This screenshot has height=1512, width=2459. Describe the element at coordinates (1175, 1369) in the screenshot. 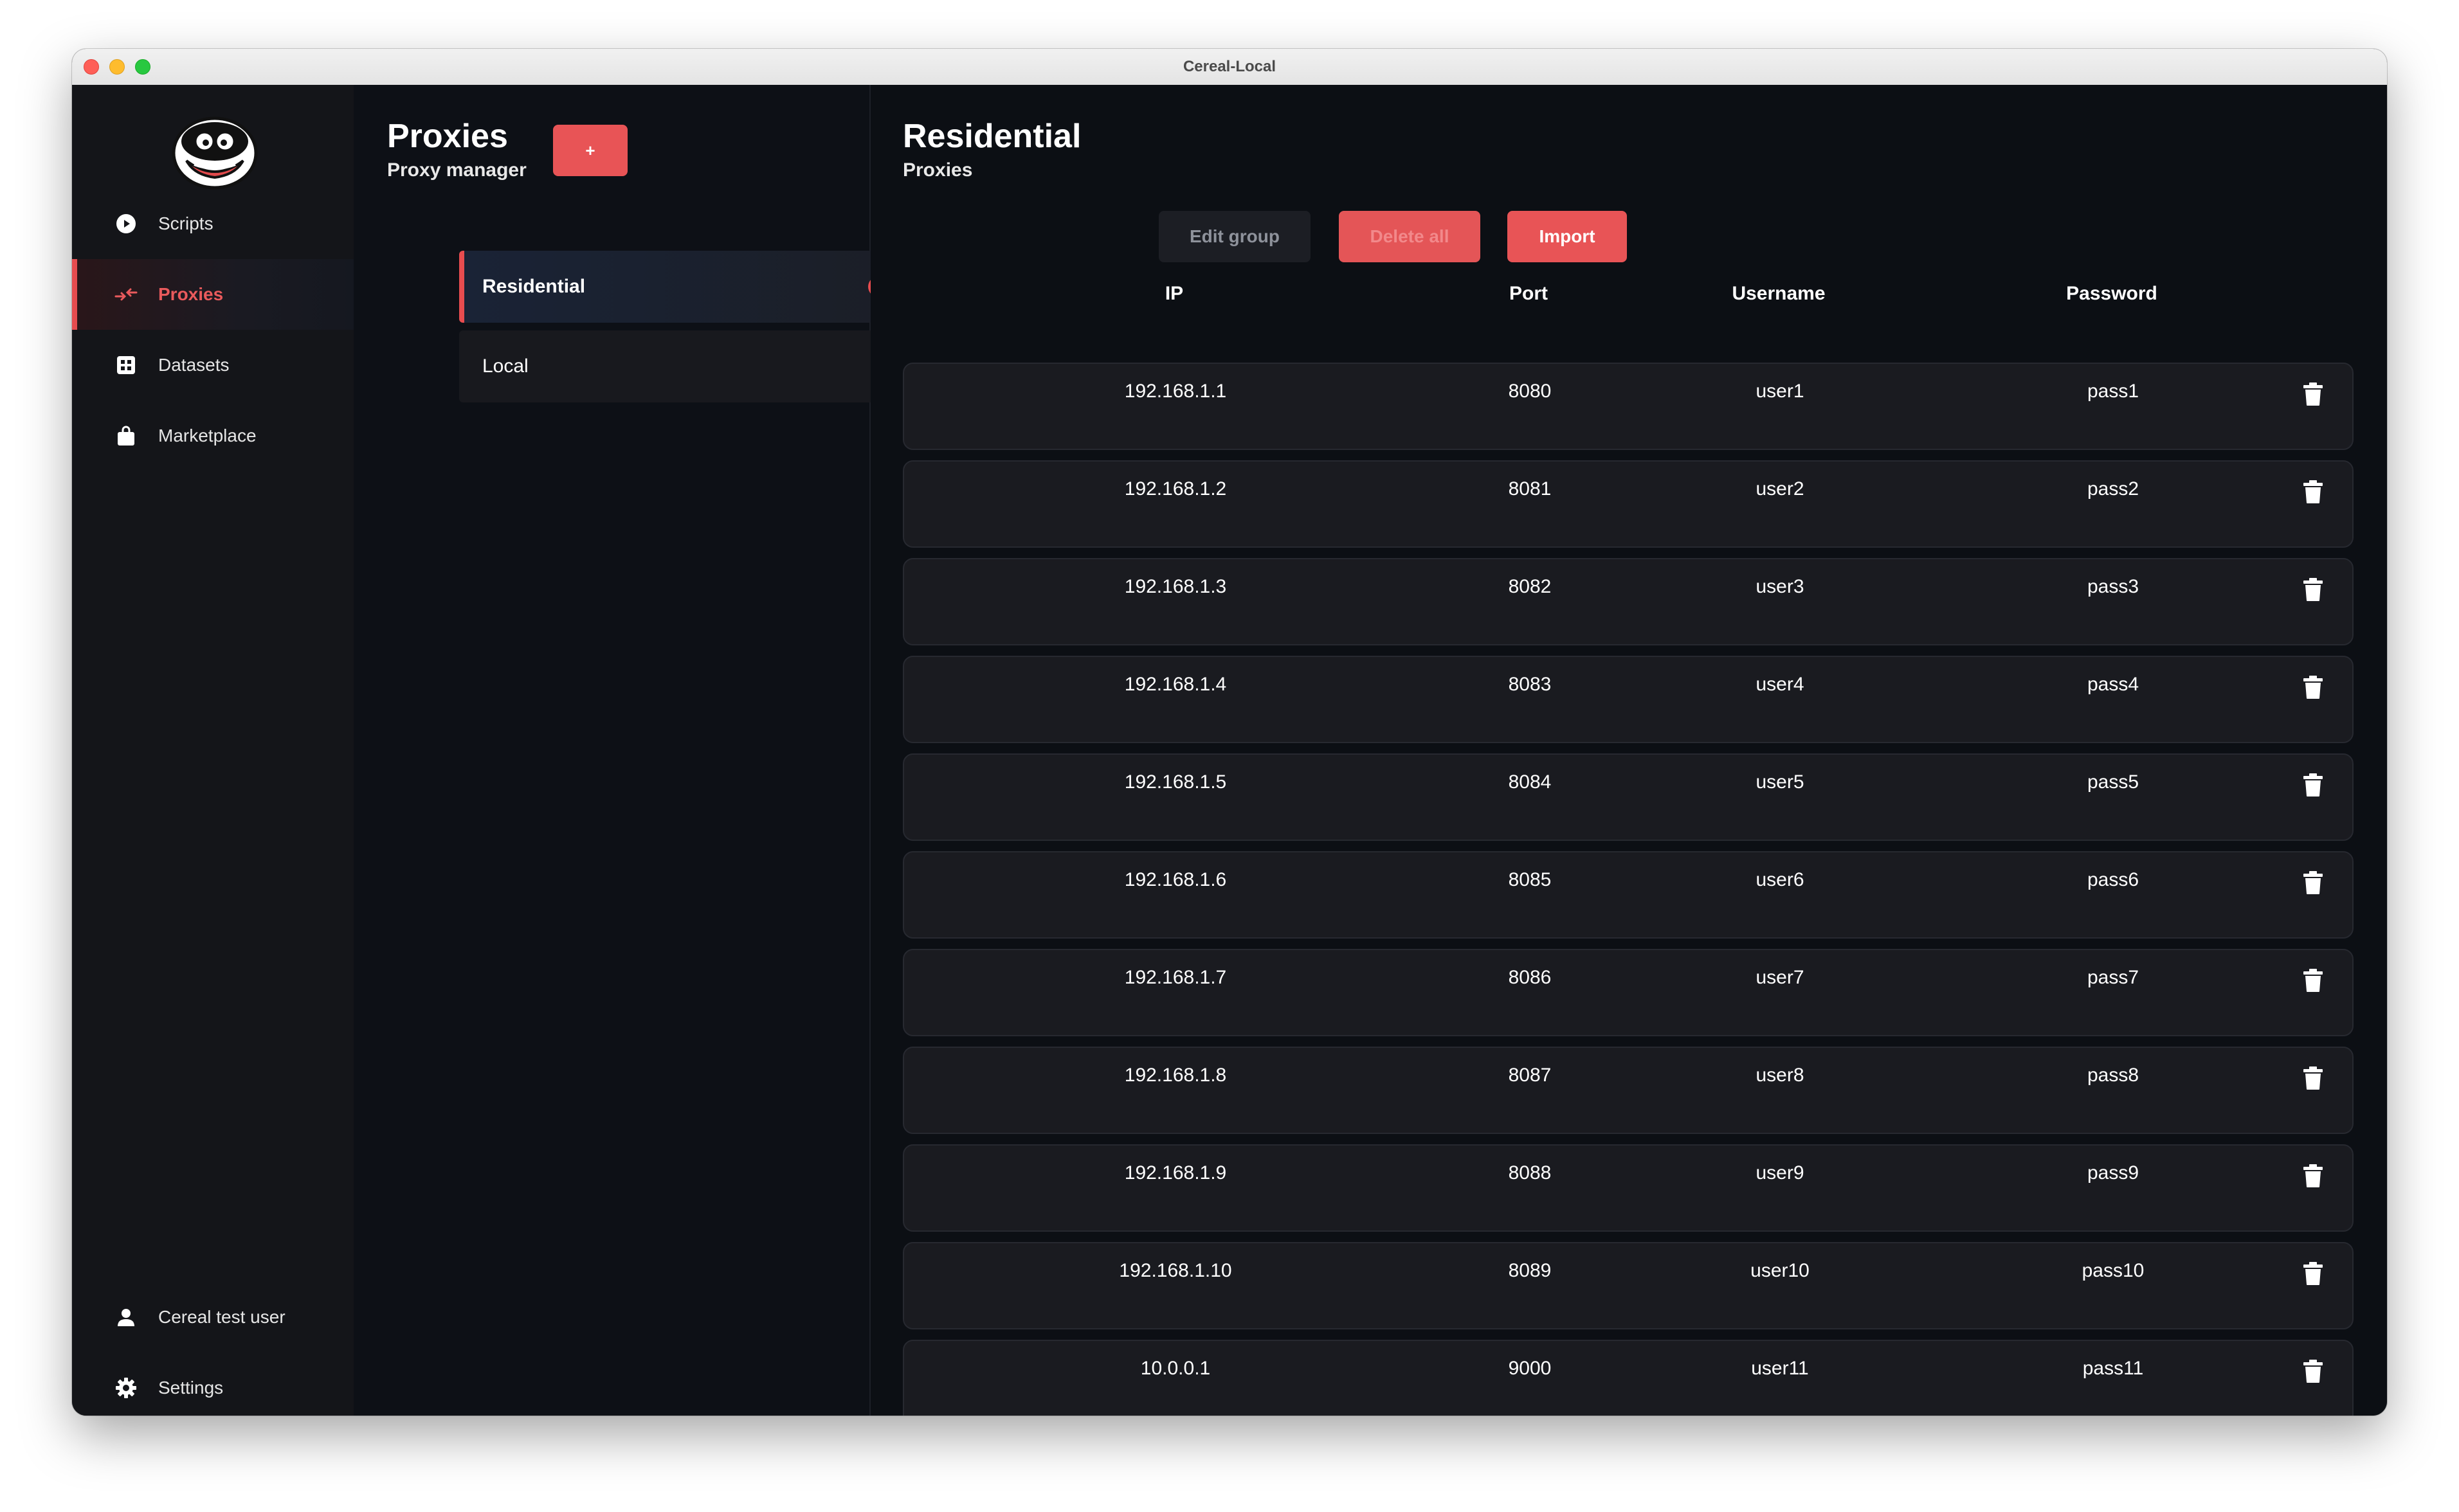

I see `cell-ip: 10.0.0.1` at that location.